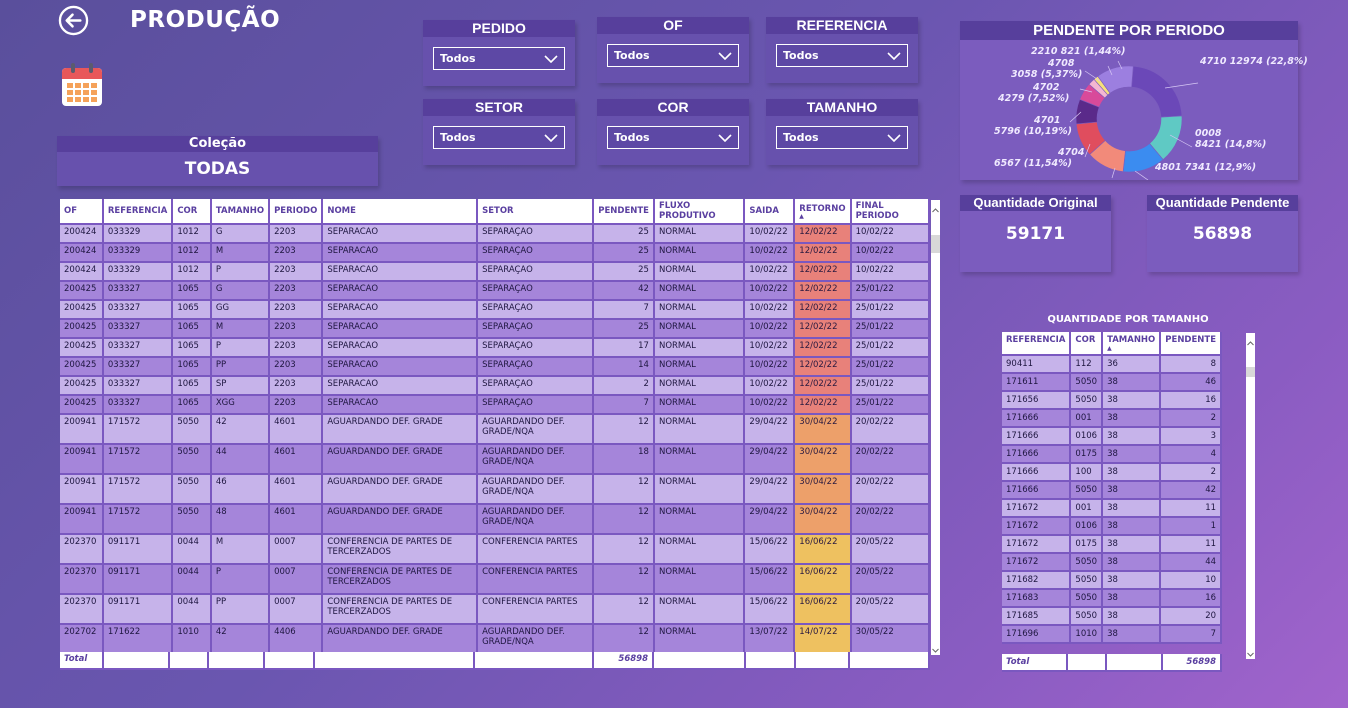 The width and height of the screenshot is (1348, 708). Describe the element at coordinates (770, 212) in the screenshot. I see `column-header: SAIDA` at that location.